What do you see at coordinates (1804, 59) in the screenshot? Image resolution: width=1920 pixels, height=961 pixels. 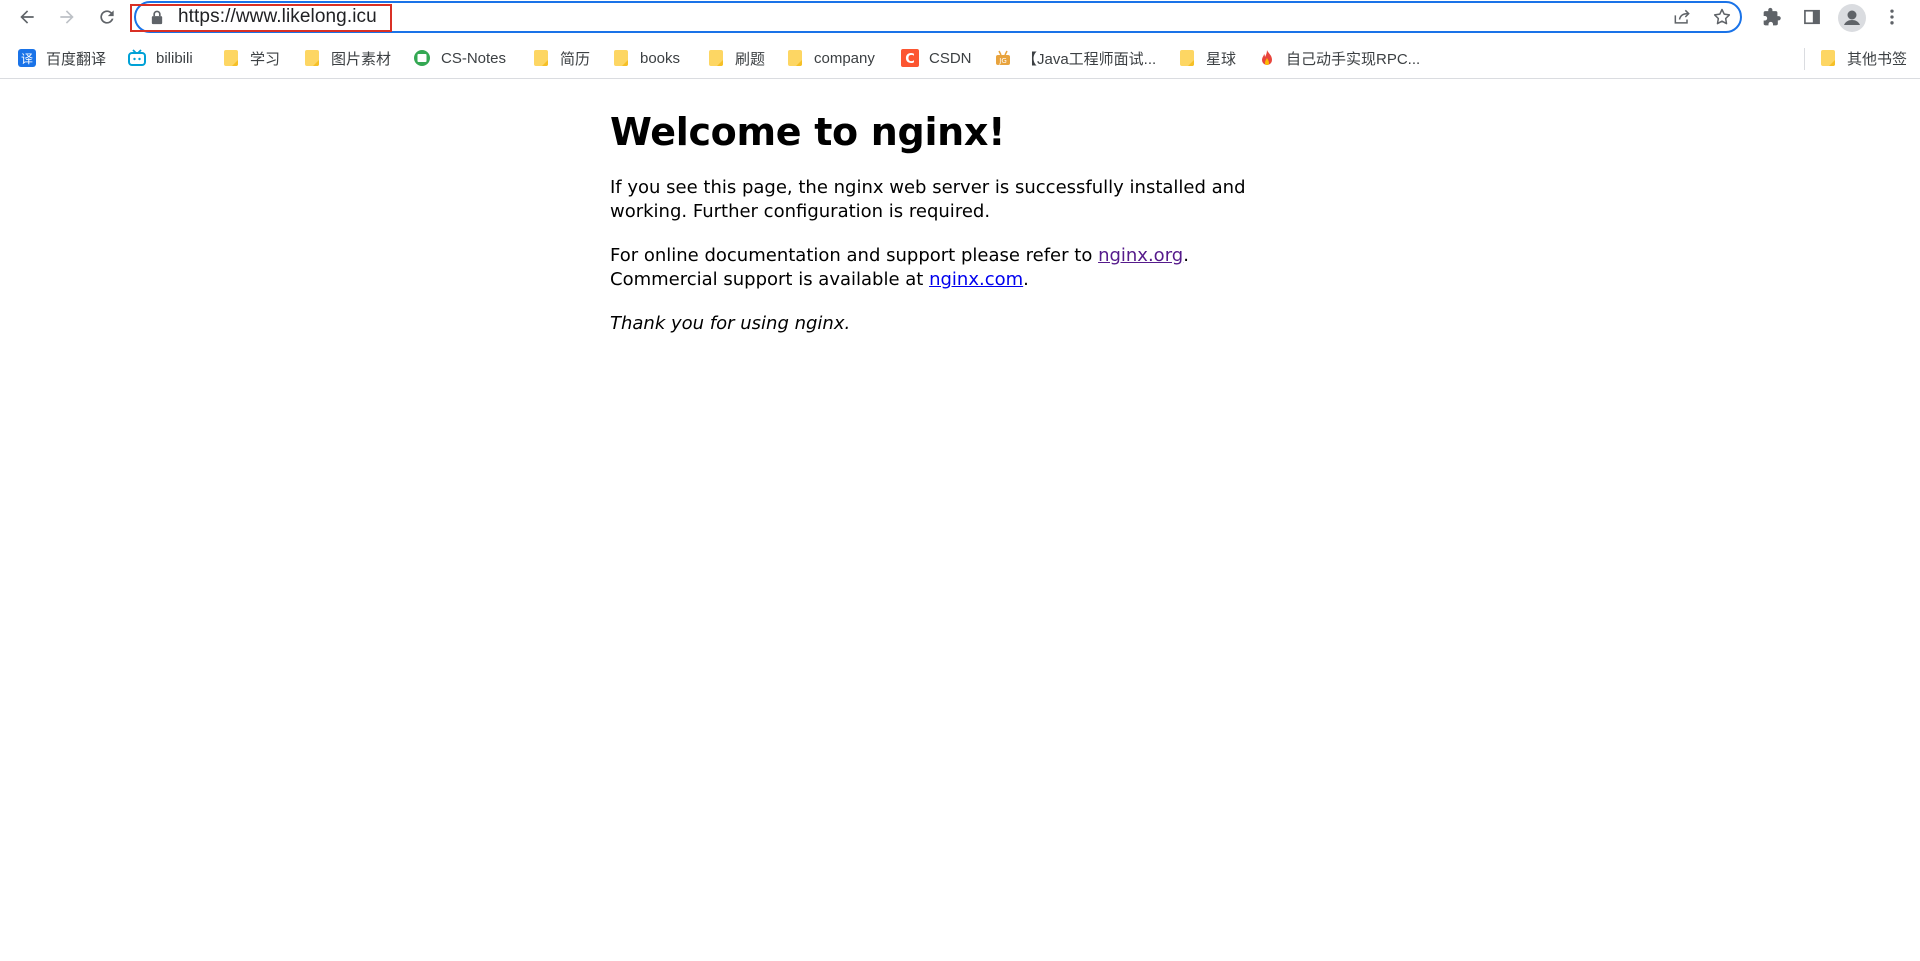 I see `bookmarks-divider` at bounding box center [1804, 59].